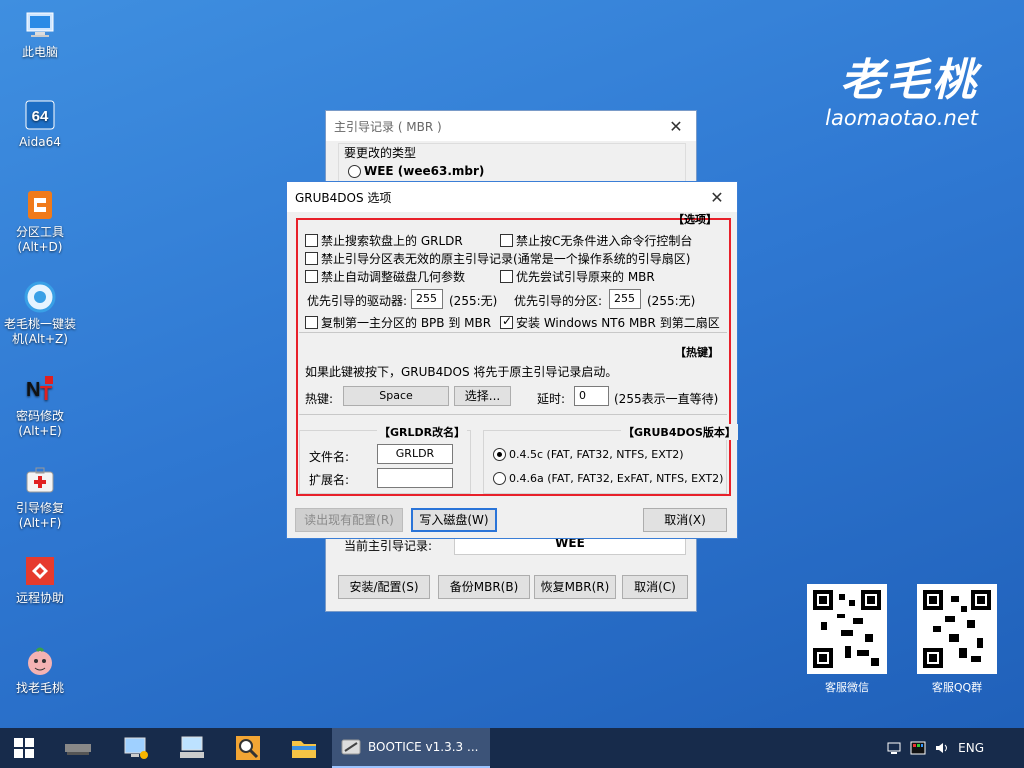  What do you see at coordinates (39, 423) in the screenshot?
I see `desktop-icon-label: 密码修改 (Alt+E)` at bounding box center [39, 423].